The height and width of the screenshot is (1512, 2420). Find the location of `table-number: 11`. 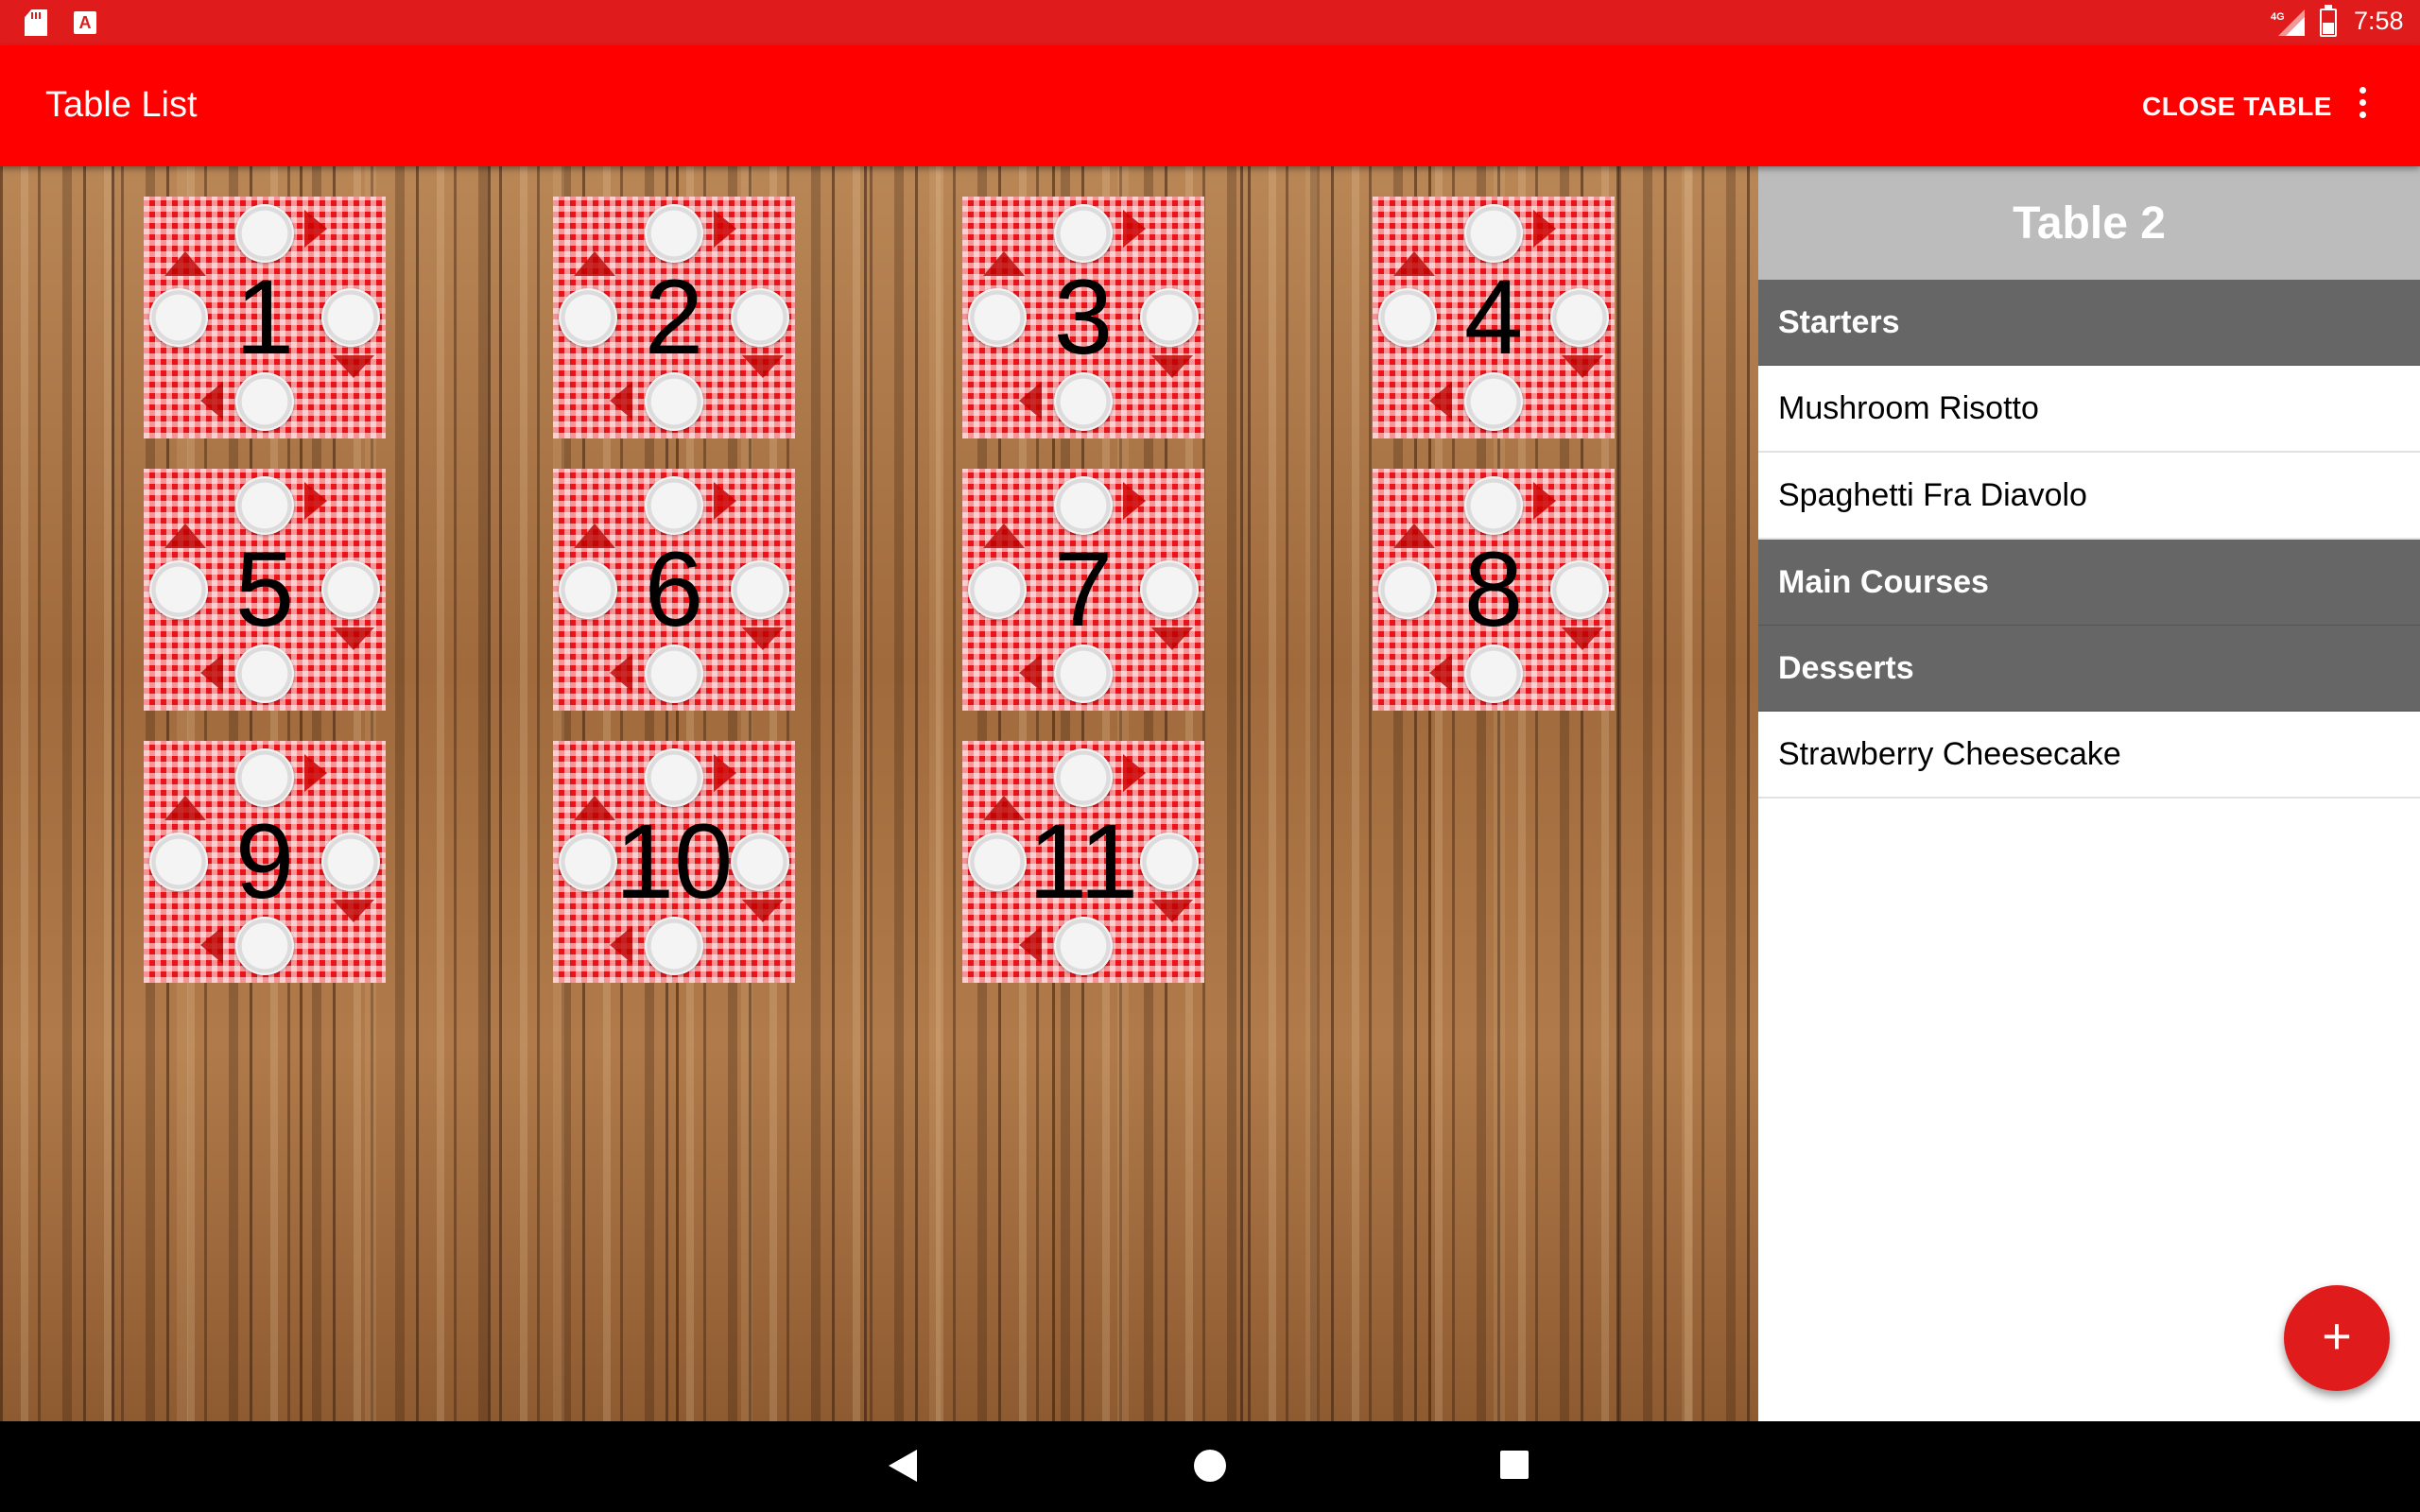

table-number: 11 is located at coordinates (1083, 861).